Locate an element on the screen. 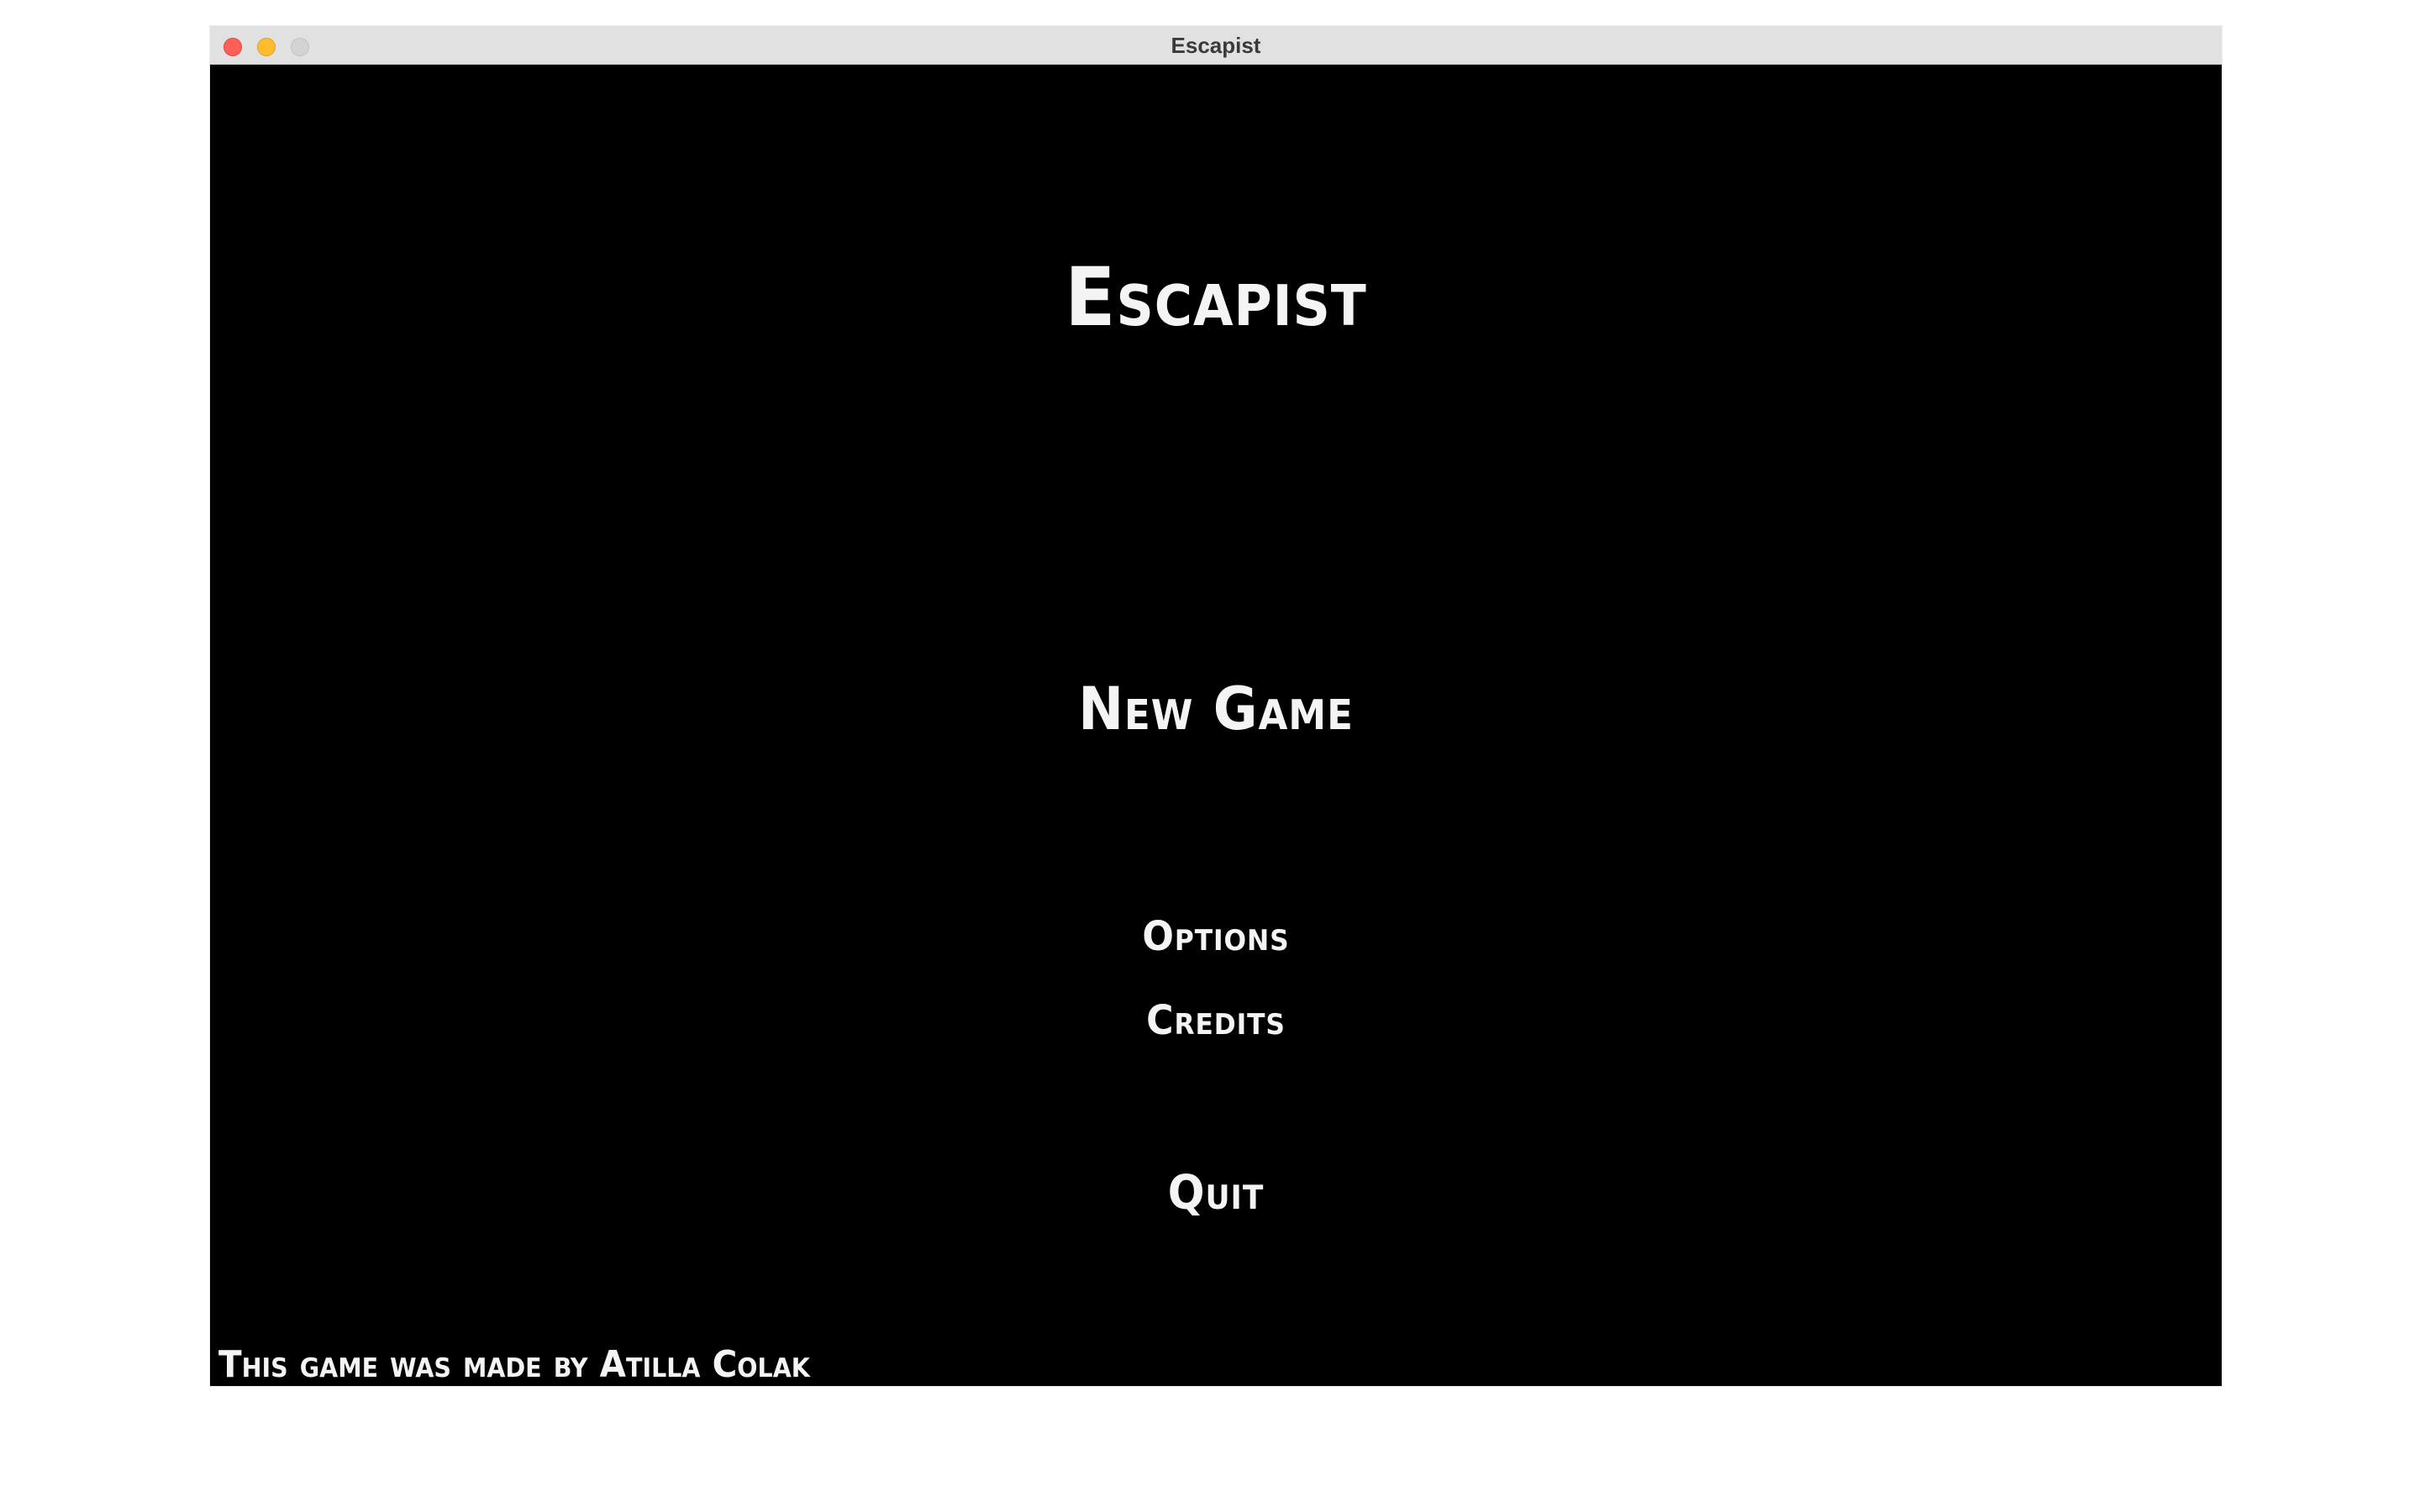  quit-button: Quit is located at coordinates (1216, 1193).